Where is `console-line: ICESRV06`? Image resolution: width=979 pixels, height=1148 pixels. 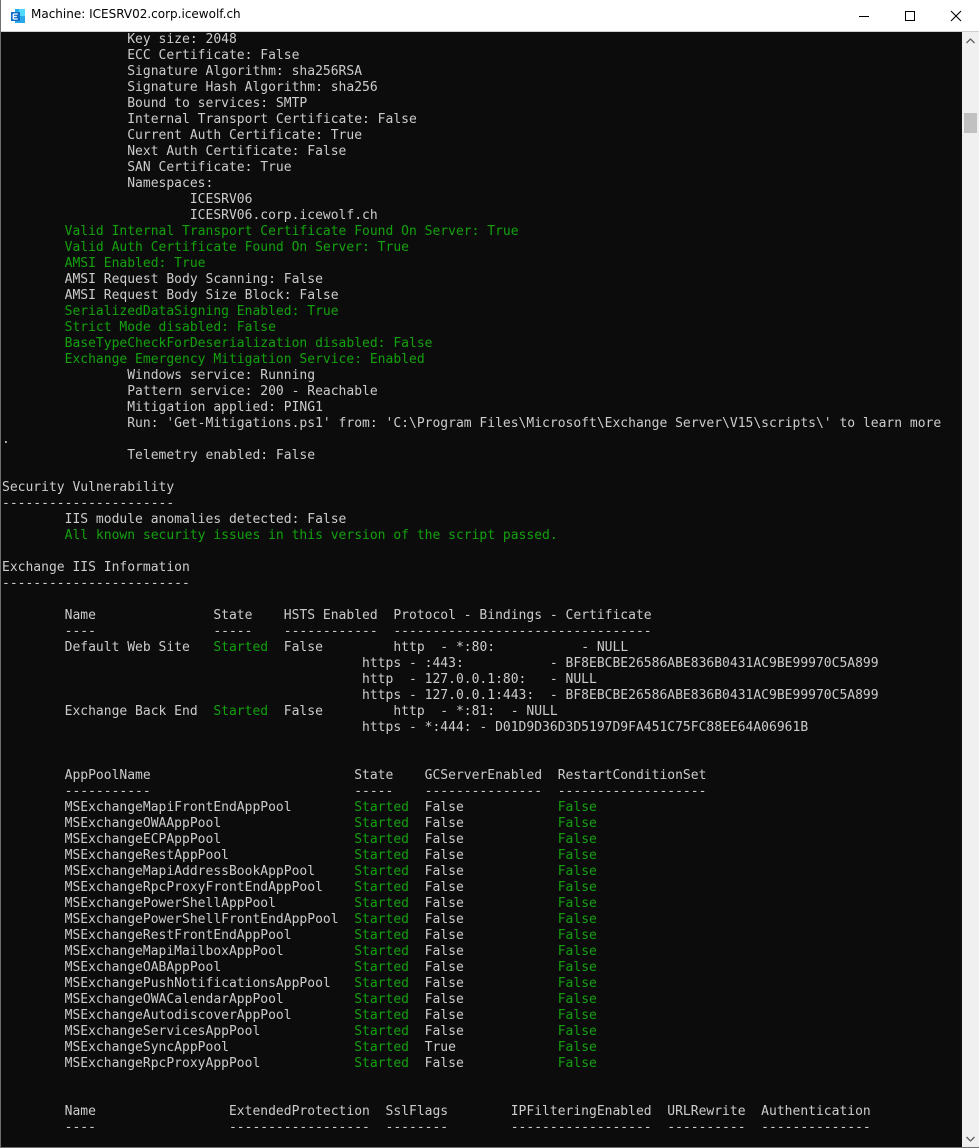 console-line: ICESRV06 is located at coordinates (127, 199).